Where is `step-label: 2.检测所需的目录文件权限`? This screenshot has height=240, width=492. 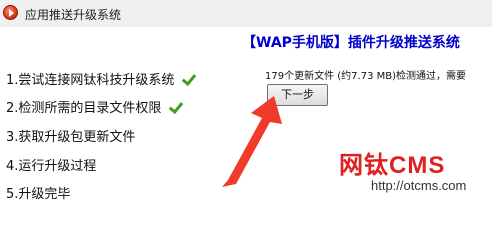 step-label: 2.检测所需的目录文件权限 is located at coordinates (84, 108).